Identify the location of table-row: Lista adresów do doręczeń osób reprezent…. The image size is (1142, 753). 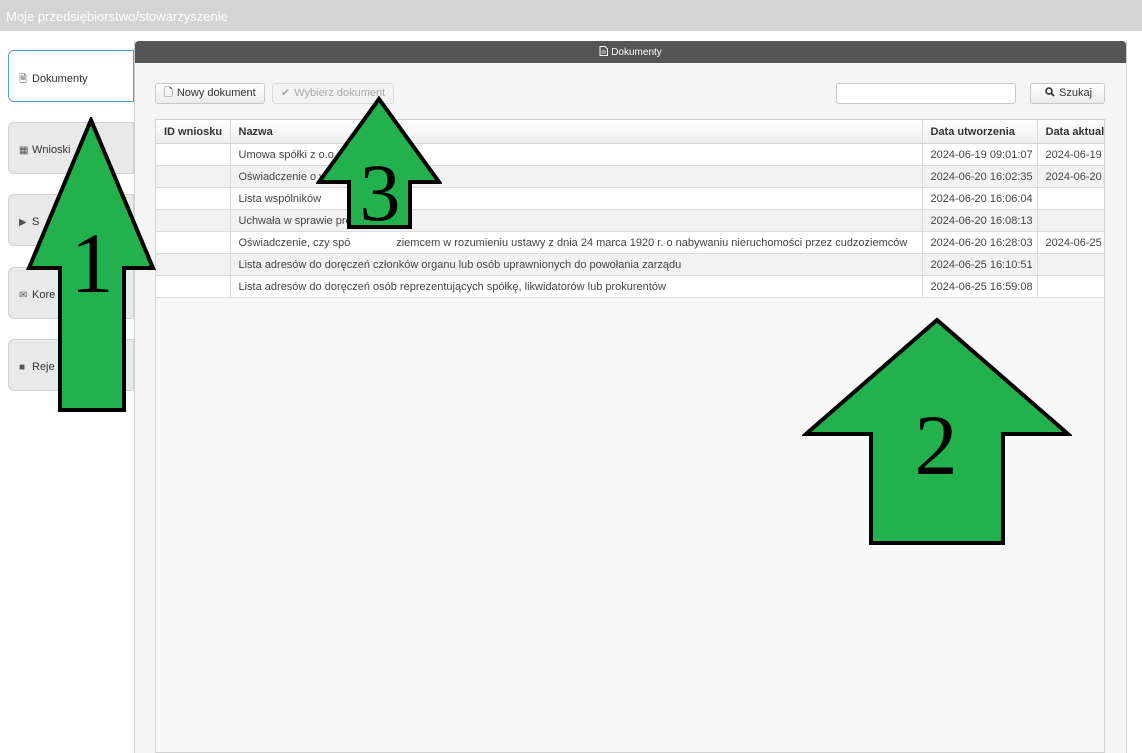
(630, 286).